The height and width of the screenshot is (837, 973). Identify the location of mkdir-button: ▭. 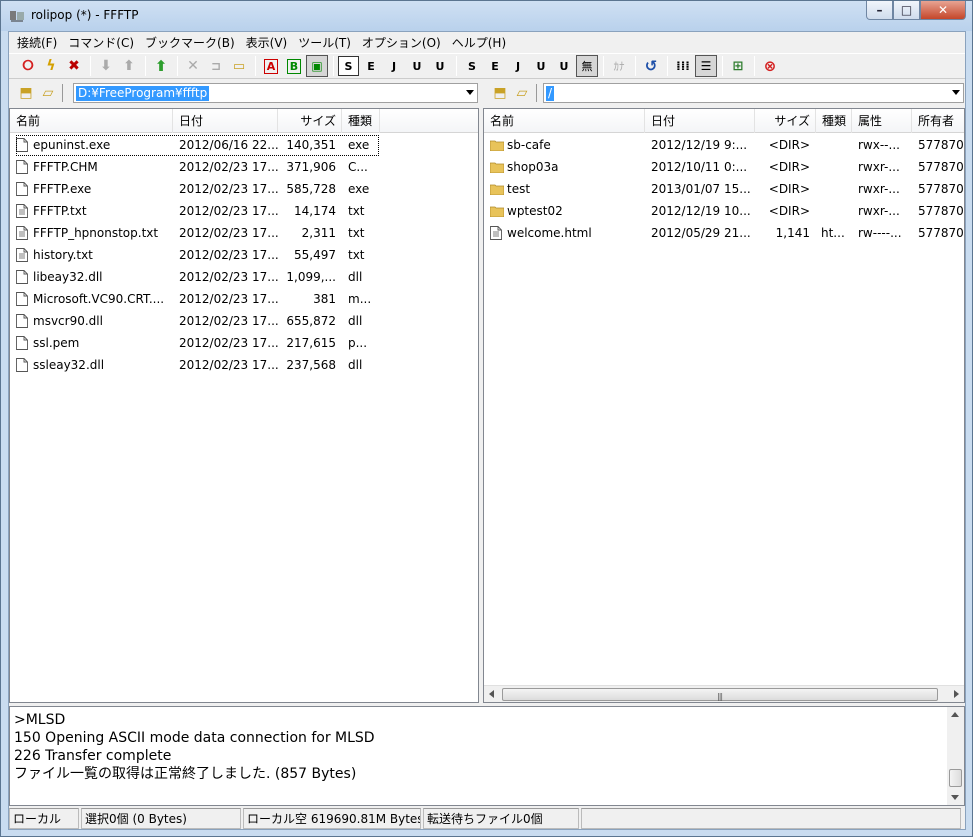
(239, 66).